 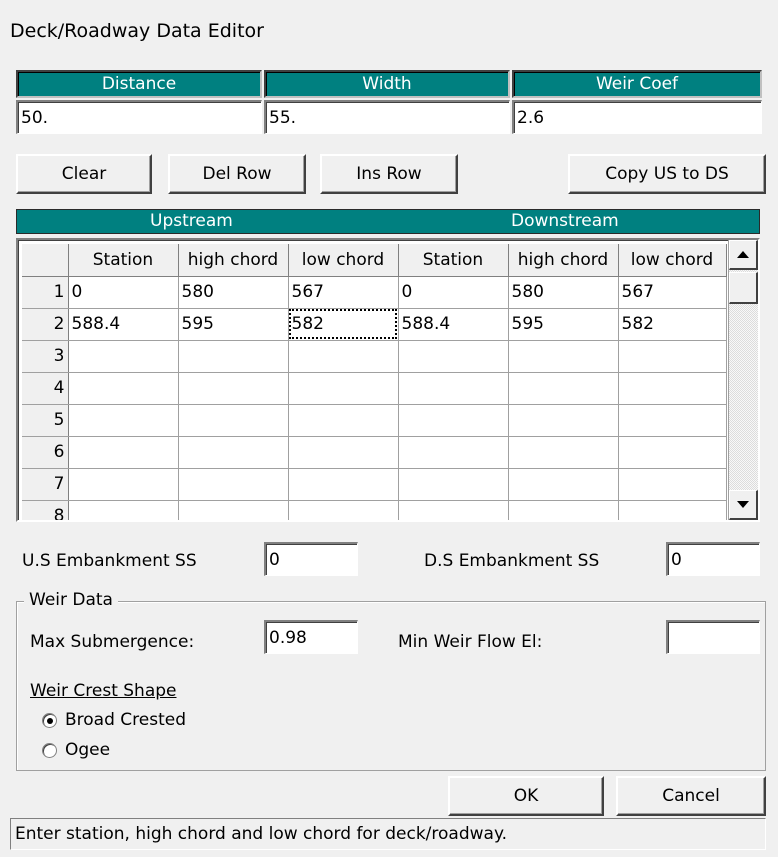 I want to click on table-row: 8, so click(x=374, y=510).